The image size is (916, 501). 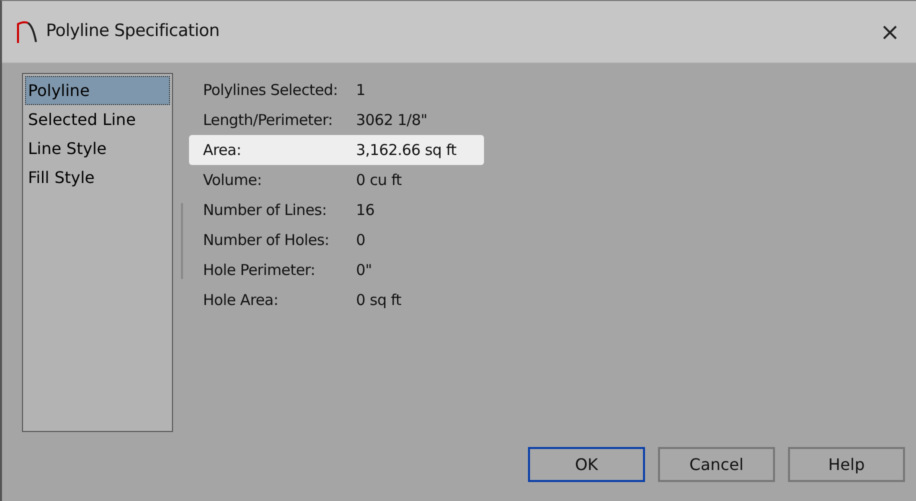 I want to click on property-value: 16, so click(x=365, y=210).